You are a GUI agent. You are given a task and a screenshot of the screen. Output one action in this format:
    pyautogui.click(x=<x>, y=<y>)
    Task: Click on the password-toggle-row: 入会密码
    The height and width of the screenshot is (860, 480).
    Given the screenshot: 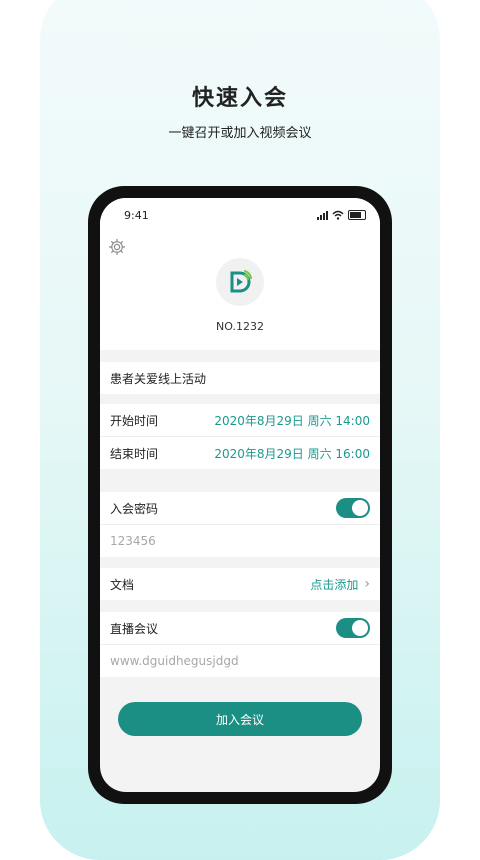 What is the action you would take?
    pyautogui.click(x=240, y=508)
    